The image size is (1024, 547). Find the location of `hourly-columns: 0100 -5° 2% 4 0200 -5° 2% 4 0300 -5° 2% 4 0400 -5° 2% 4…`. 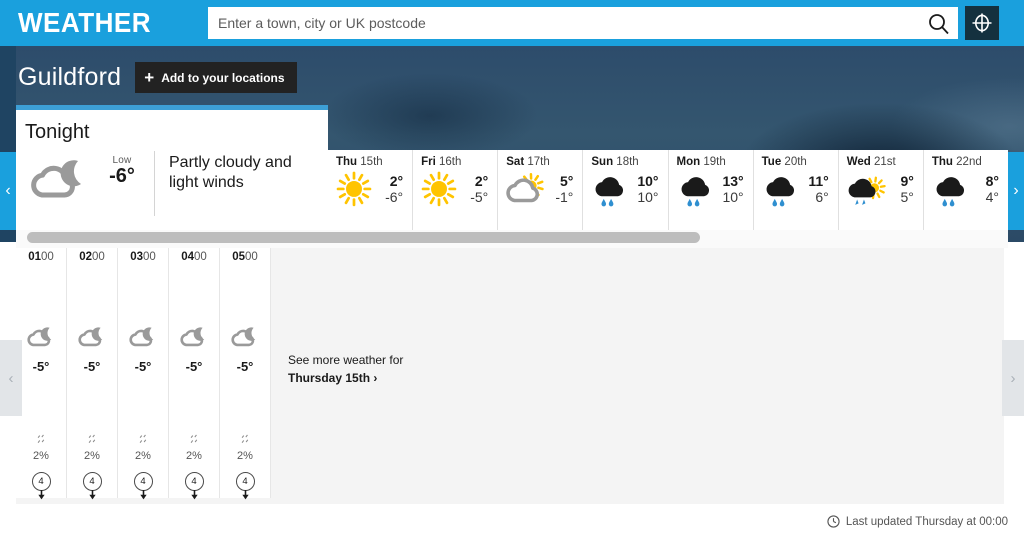

hourly-columns: 0100 -5° 2% 4 0200 -5° 2% 4 0300 -5° 2% 4 0400 -5° 2% 4… is located at coordinates (143, 373).